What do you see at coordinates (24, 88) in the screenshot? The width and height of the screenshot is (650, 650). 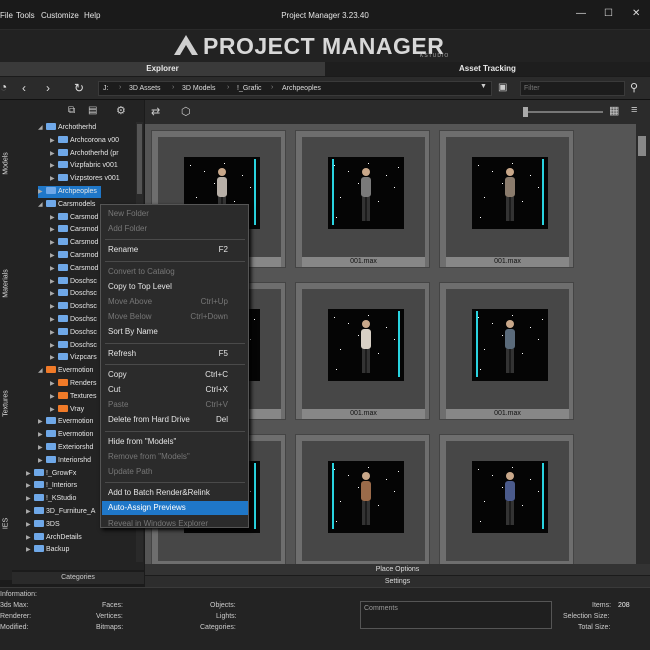 I see `back-arrow-icon: ‹` at bounding box center [24, 88].